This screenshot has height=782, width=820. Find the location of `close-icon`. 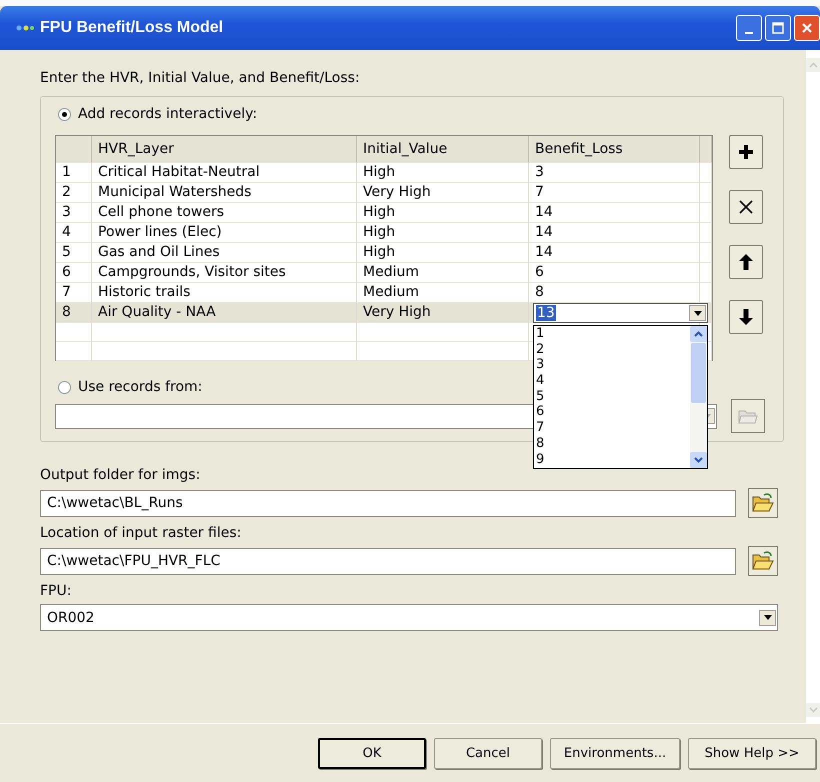

close-icon is located at coordinates (807, 28).